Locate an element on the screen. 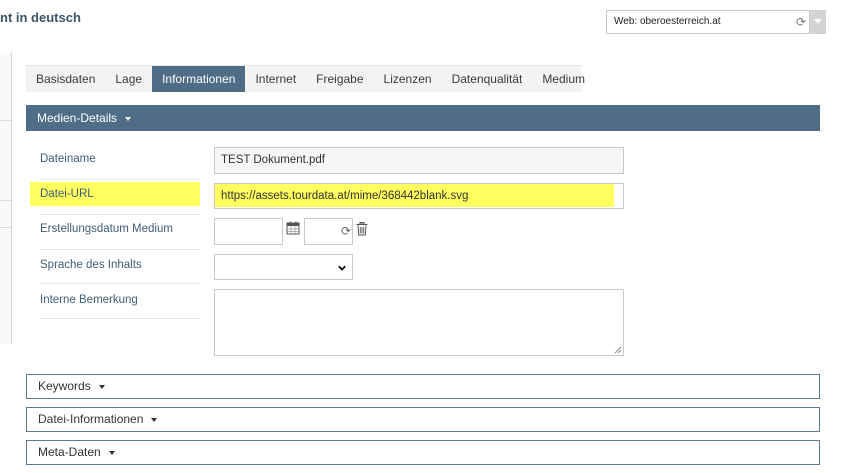  tab-lage: Lage is located at coordinates (128, 79).